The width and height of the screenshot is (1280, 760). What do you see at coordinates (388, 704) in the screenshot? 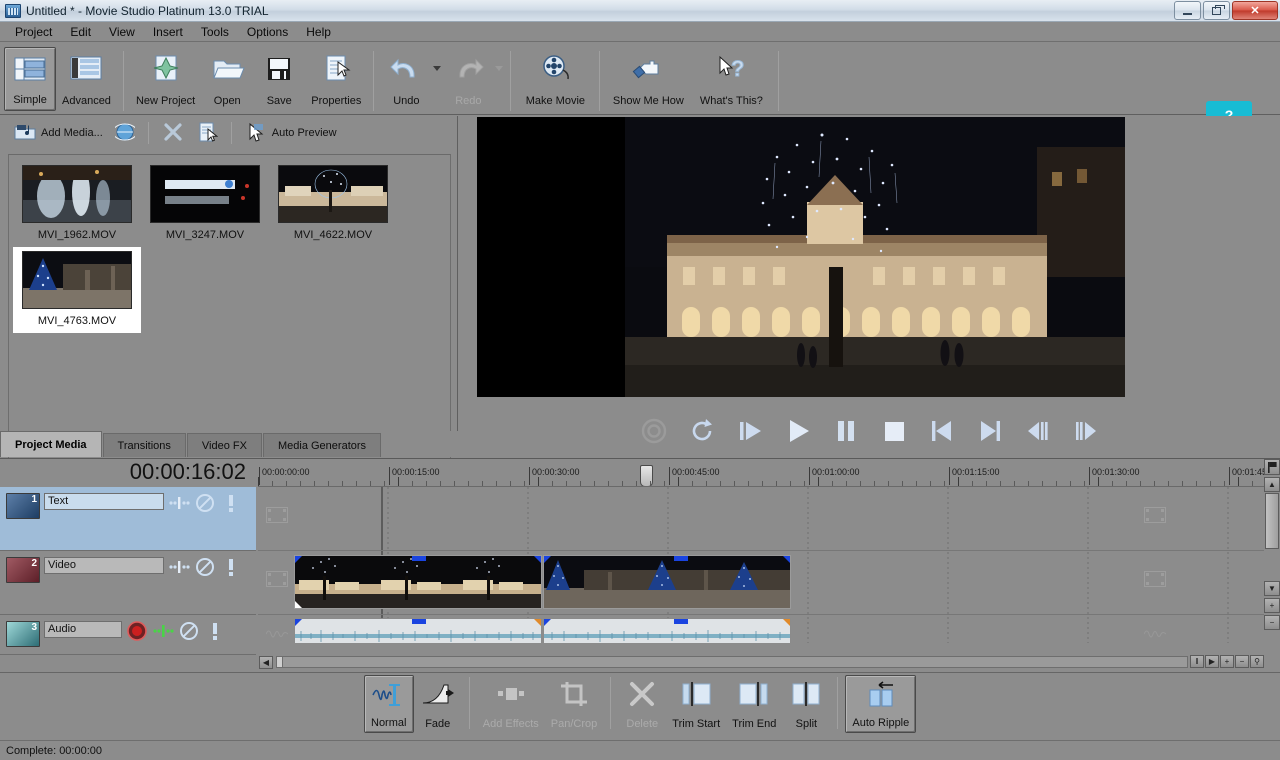
I see `edit-normal-button: Normal` at bounding box center [388, 704].